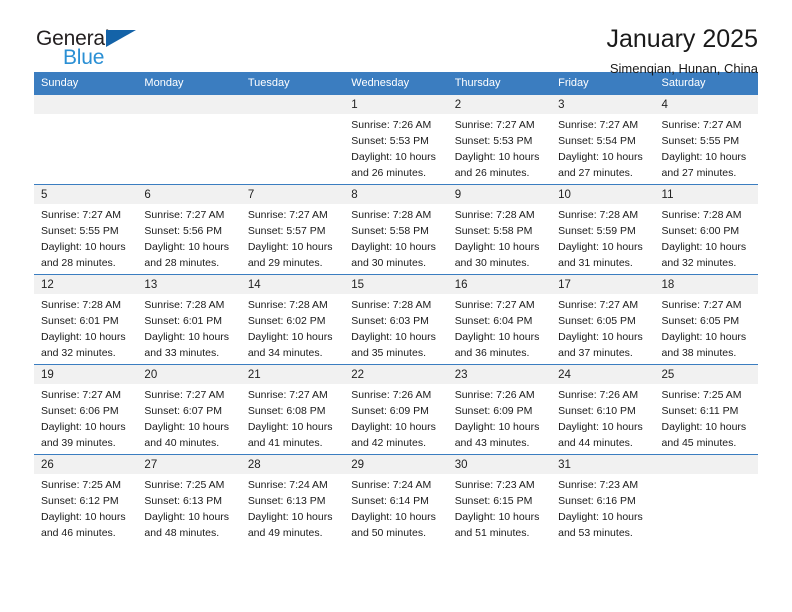 Image resolution: width=792 pixels, height=612 pixels. I want to click on general-blue-logo: General Blue, so click(94, 50).